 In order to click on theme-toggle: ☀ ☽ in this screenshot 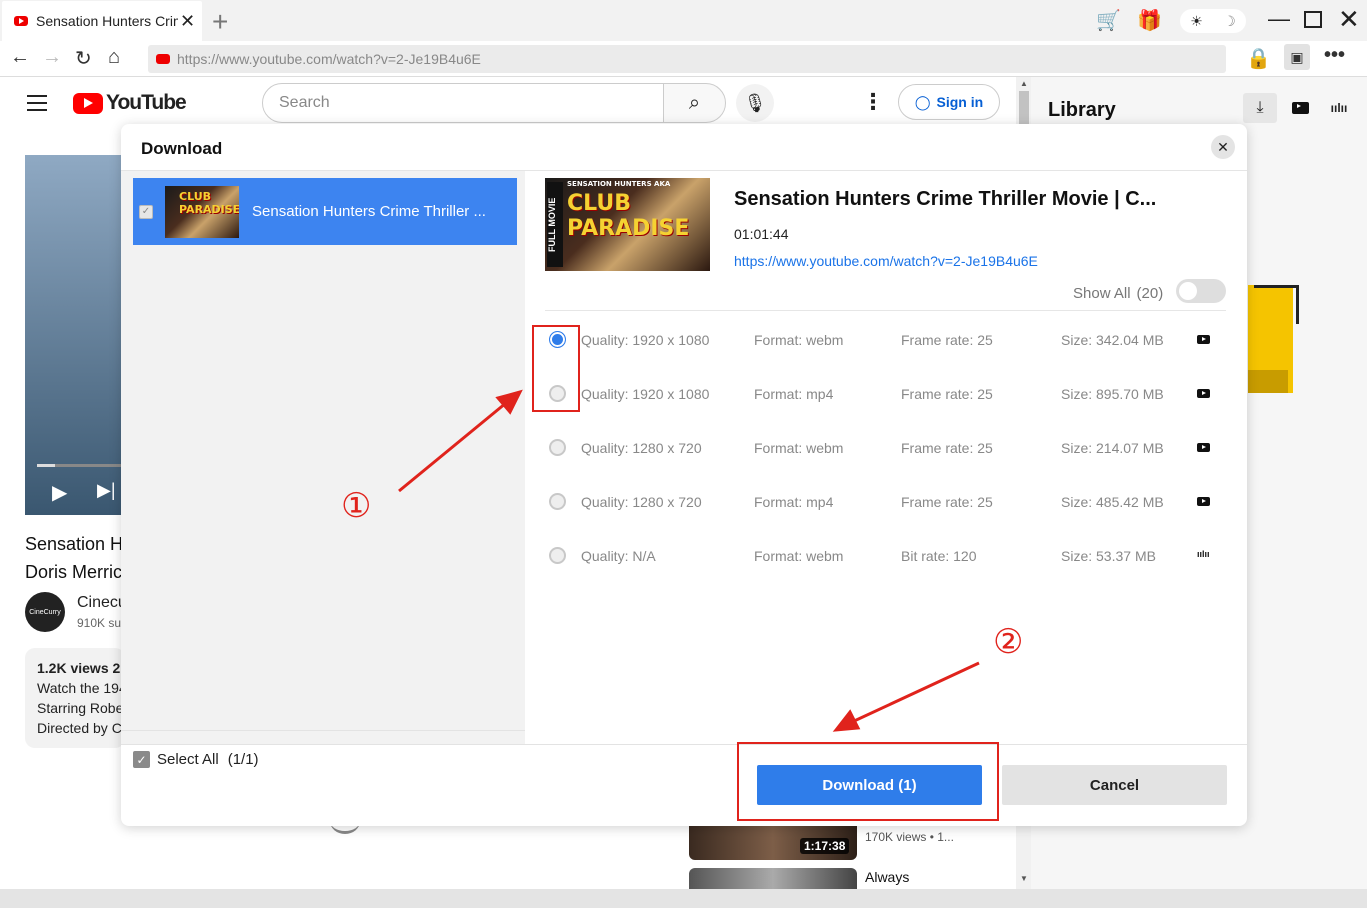, I will do `click(1213, 21)`.